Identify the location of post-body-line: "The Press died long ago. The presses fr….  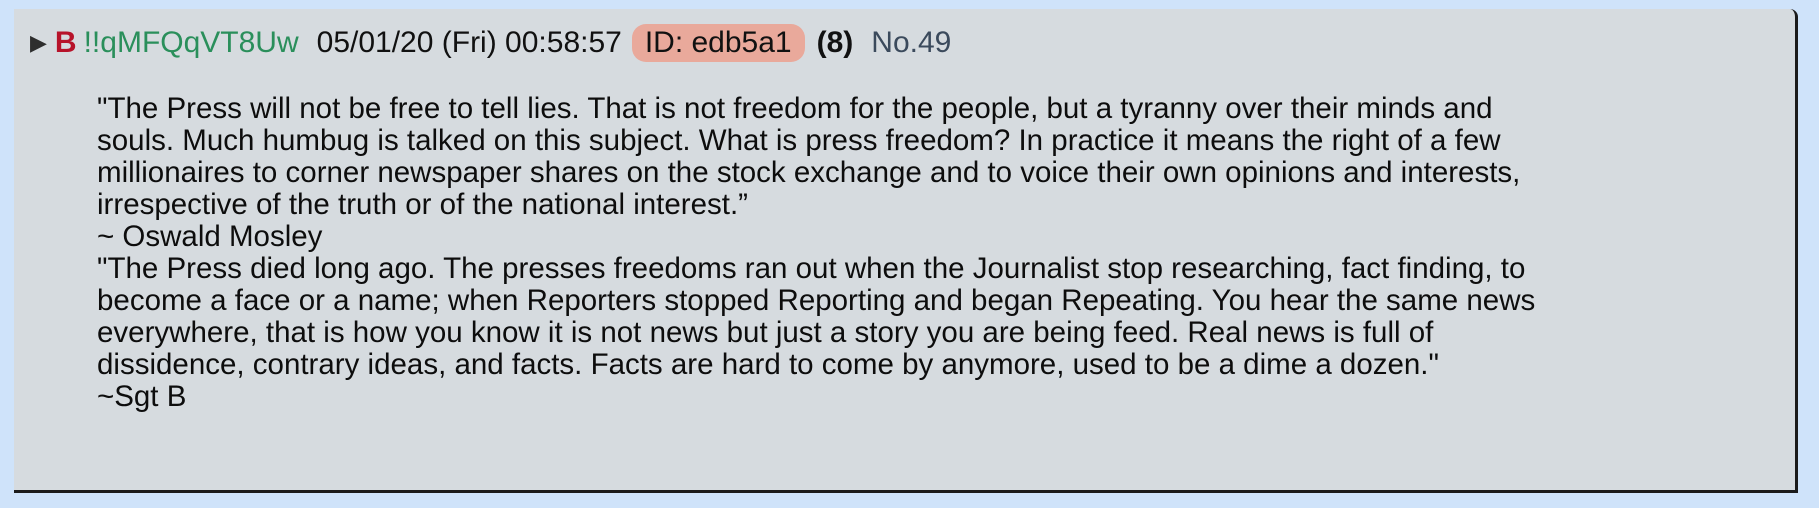
(811, 268).